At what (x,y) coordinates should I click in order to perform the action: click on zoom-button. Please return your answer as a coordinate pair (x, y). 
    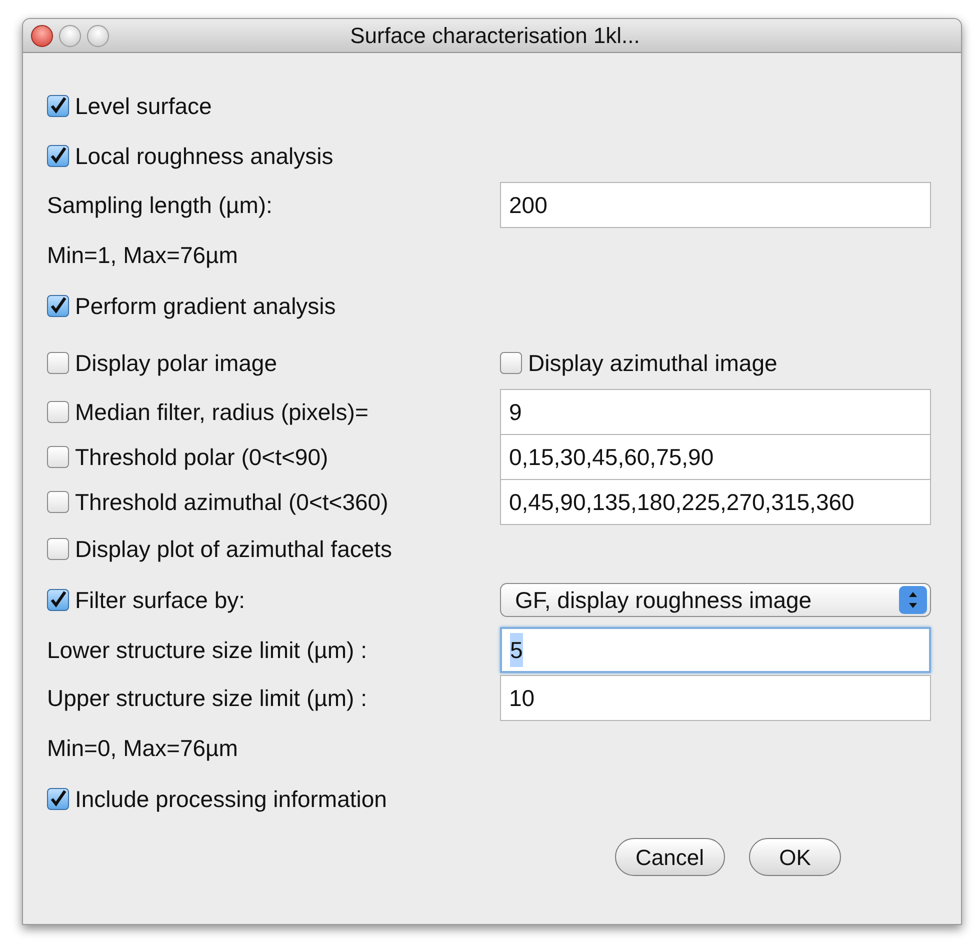
    Looking at the image, I should click on (98, 35).